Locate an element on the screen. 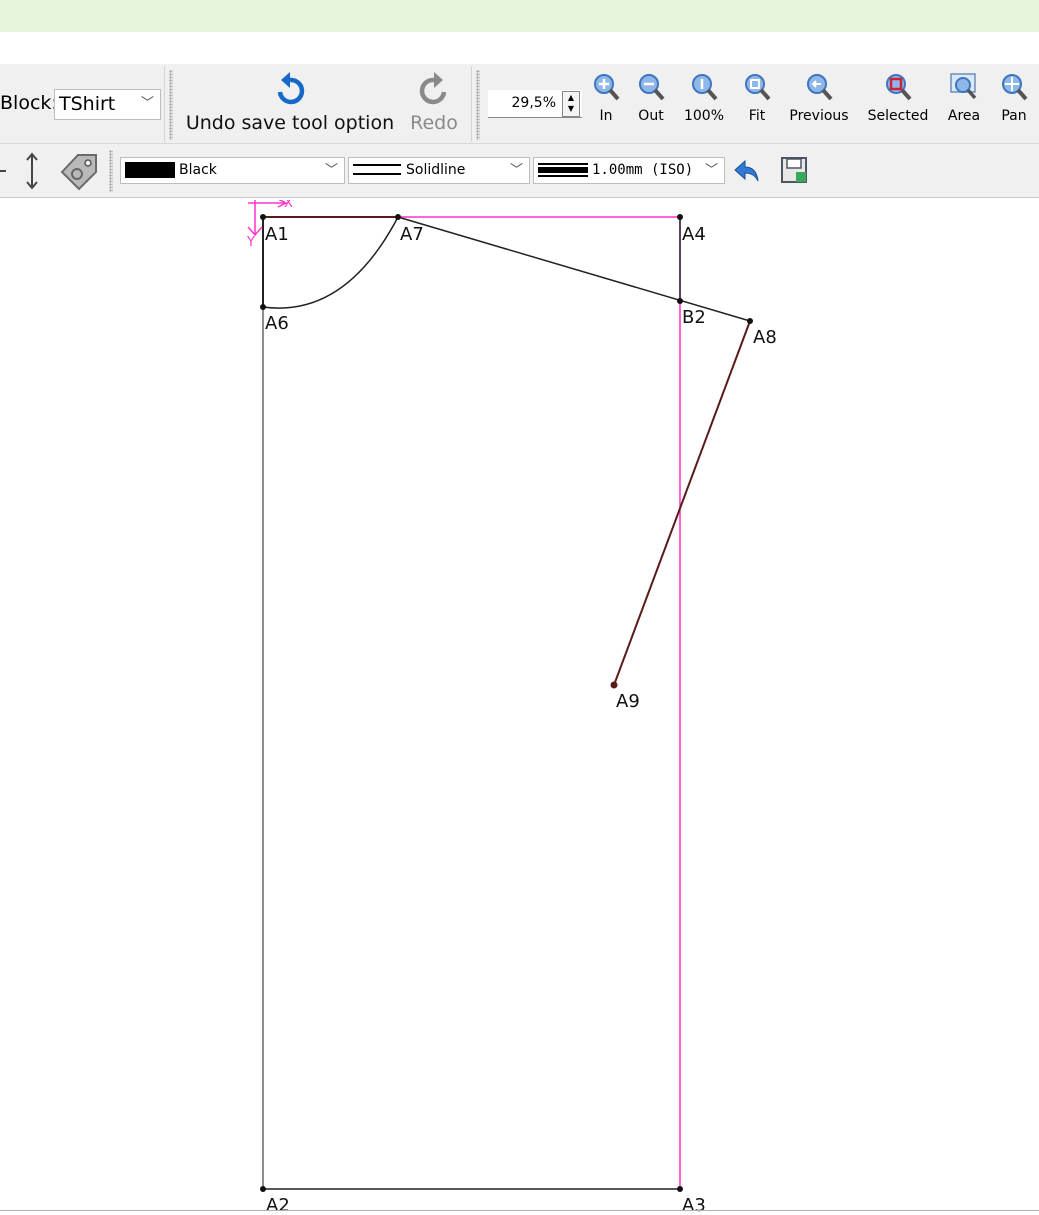 Image resolution: width=1039 pixels, height=1215 pixels. menu-gap is located at coordinates (519, 48).